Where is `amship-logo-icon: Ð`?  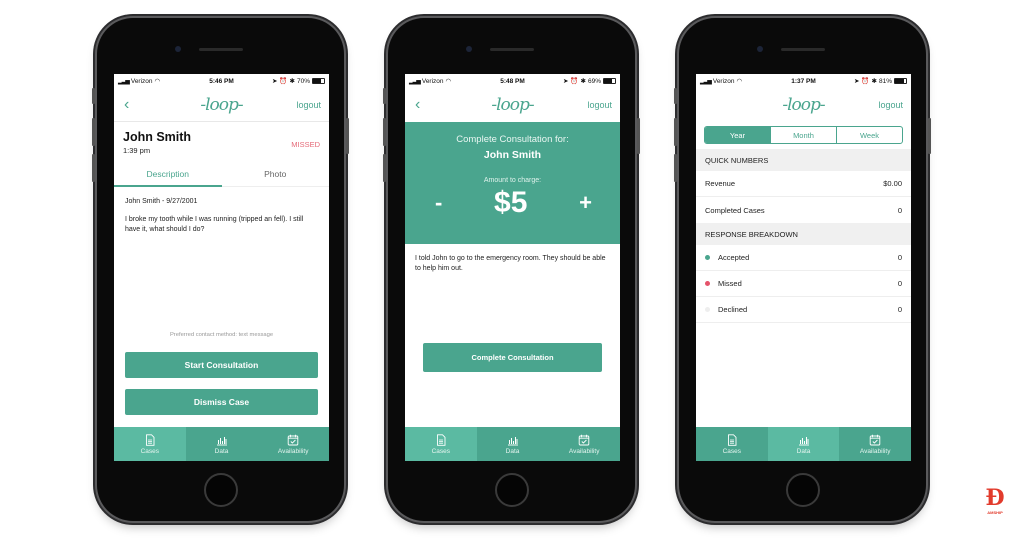 amship-logo-icon: Ð is located at coordinates (995, 498).